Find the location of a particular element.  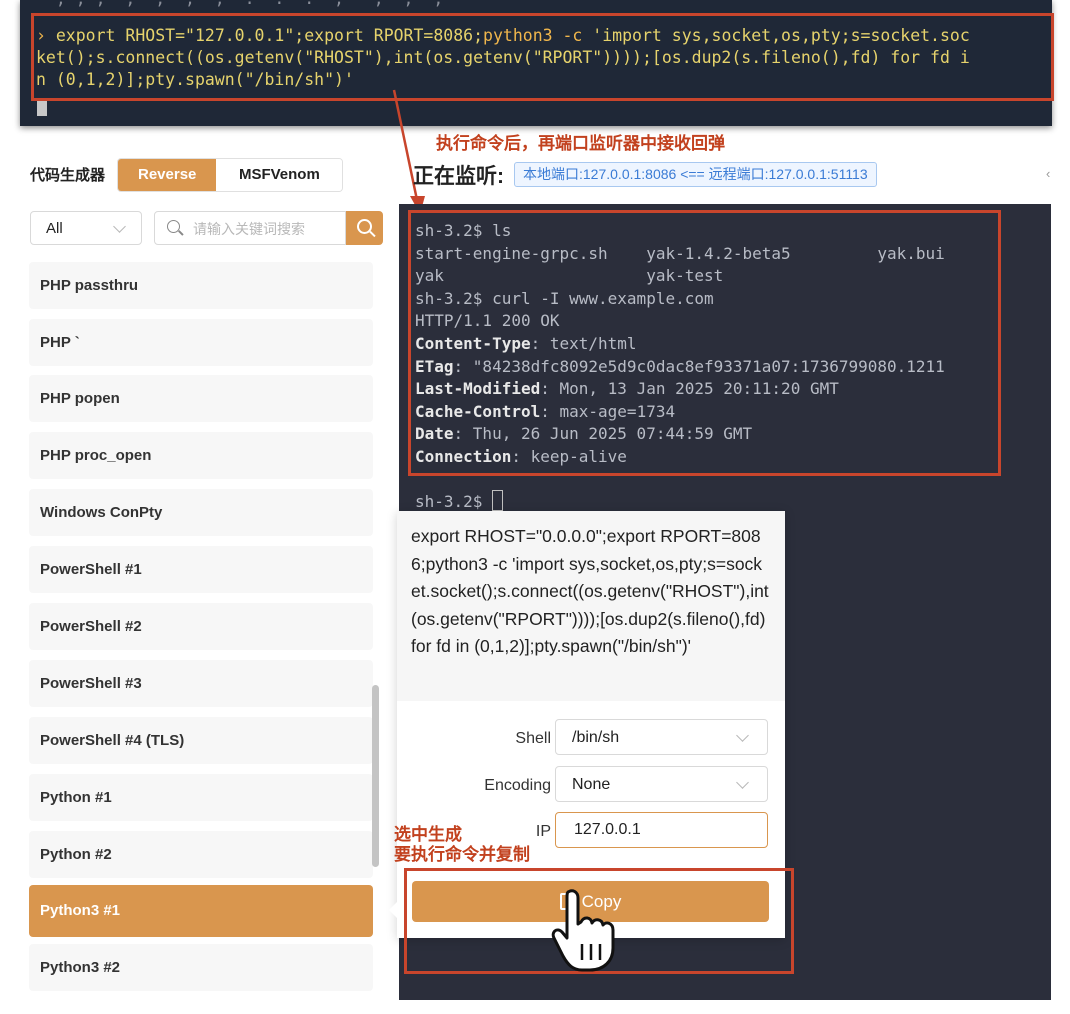

hand-pointer-icon is located at coordinates (583, 930).